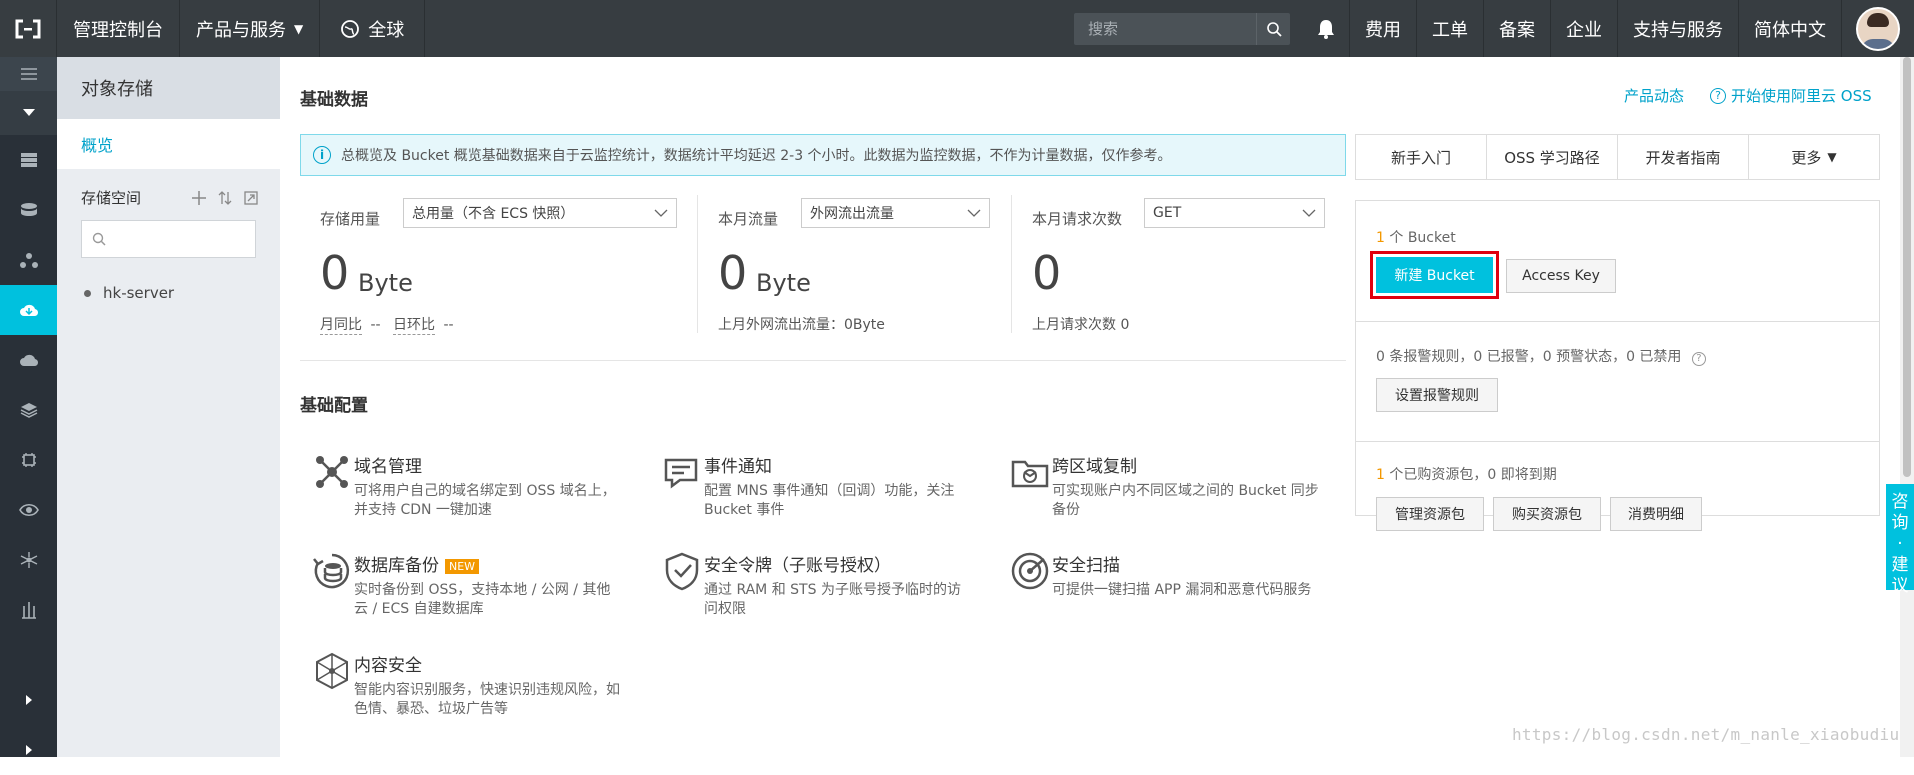  Describe the element at coordinates (28, 510) in the screenshot. I see `eye-icon` at that location.